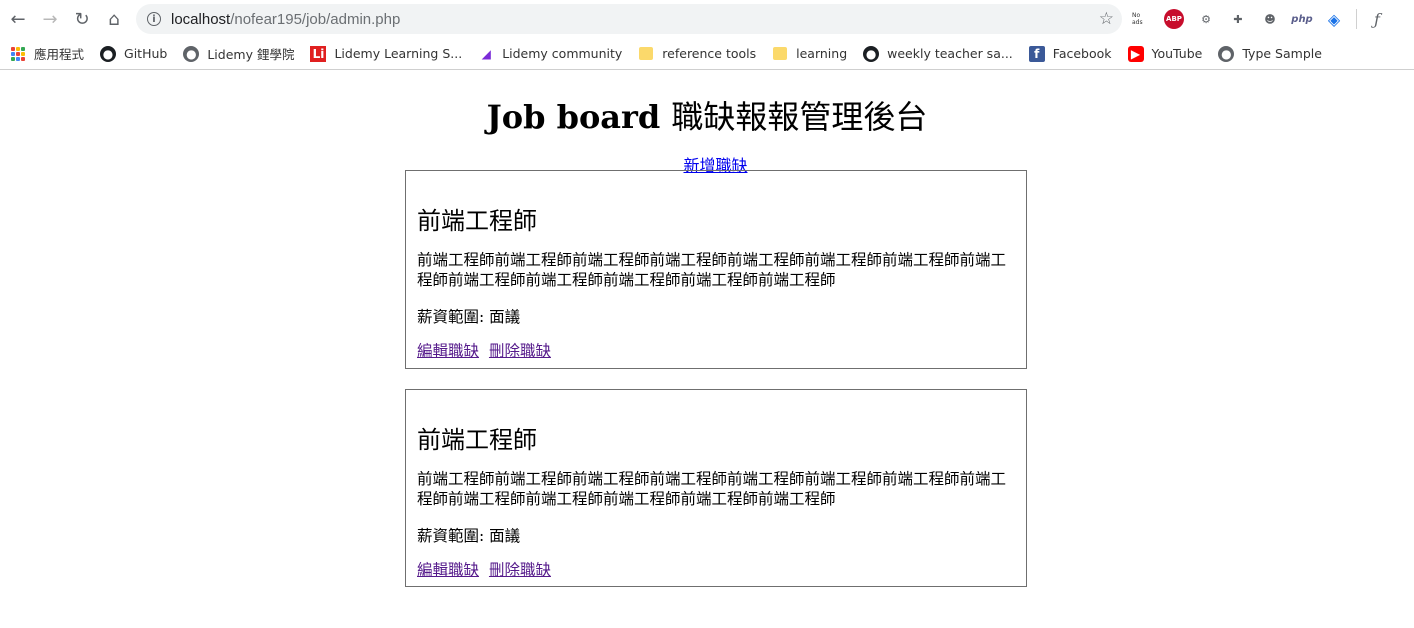  Describe the element at coordinates (709, 53) in the screenshot. I see `bookmark-label: reference tools` at that location.